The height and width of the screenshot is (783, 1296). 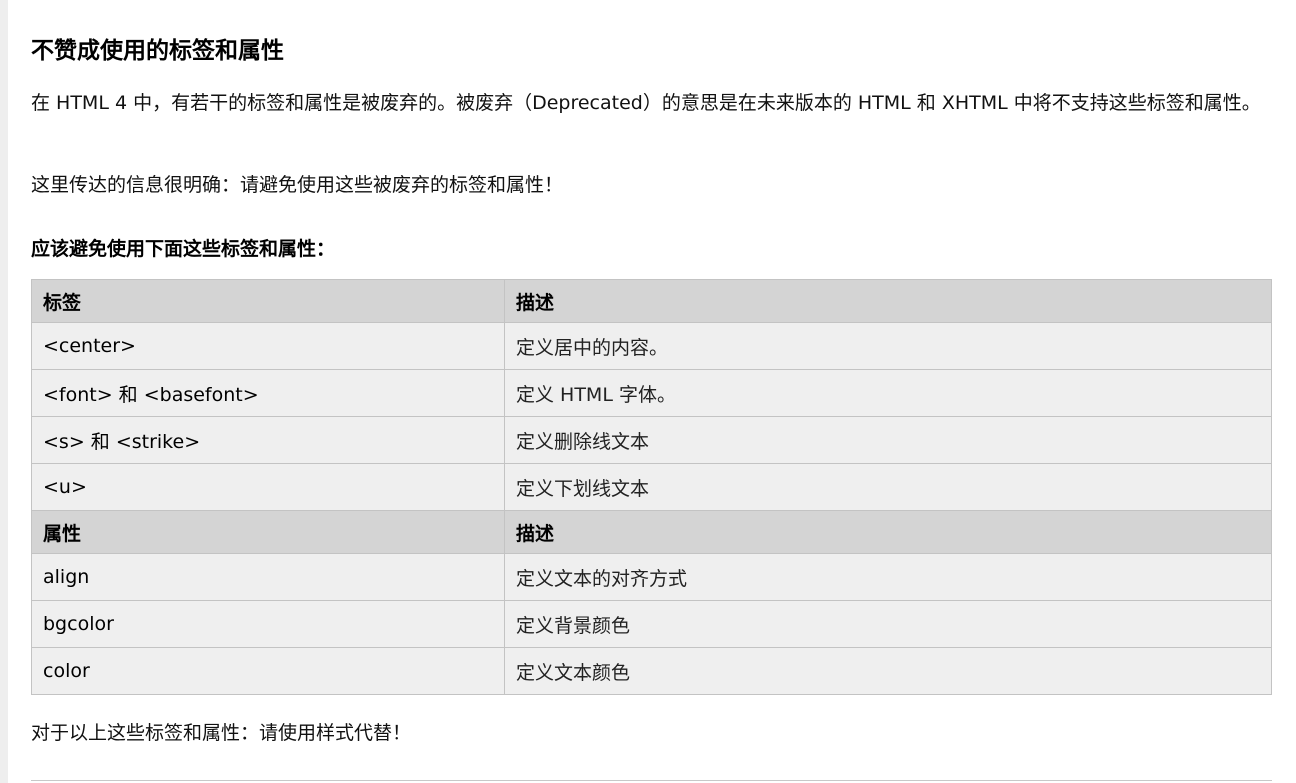 What do you see at coordinates (888, 577) in the screenshot?
I see `cell-description: 定义文本的对齐方式` at bounding box center [888, 577].